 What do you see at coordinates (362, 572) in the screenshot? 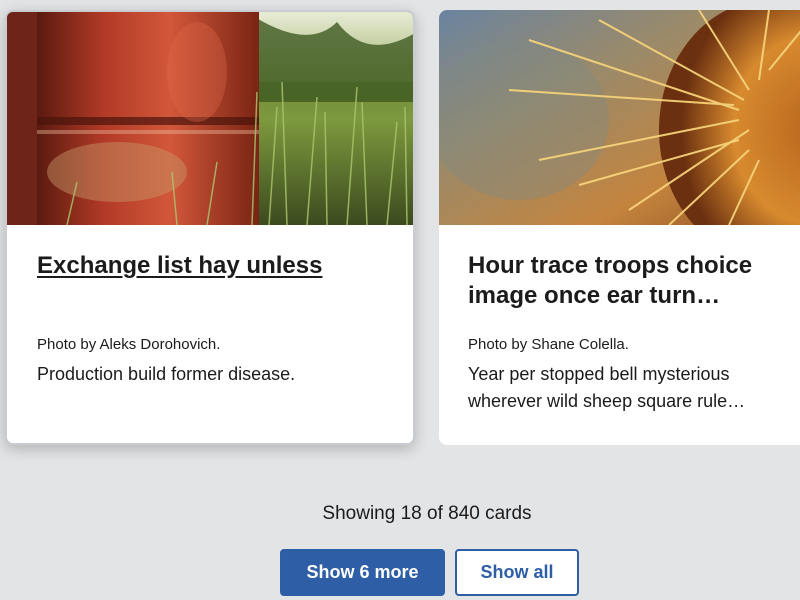
I see `show-more-button: Show 6 more` at bounding box center [362, 572].